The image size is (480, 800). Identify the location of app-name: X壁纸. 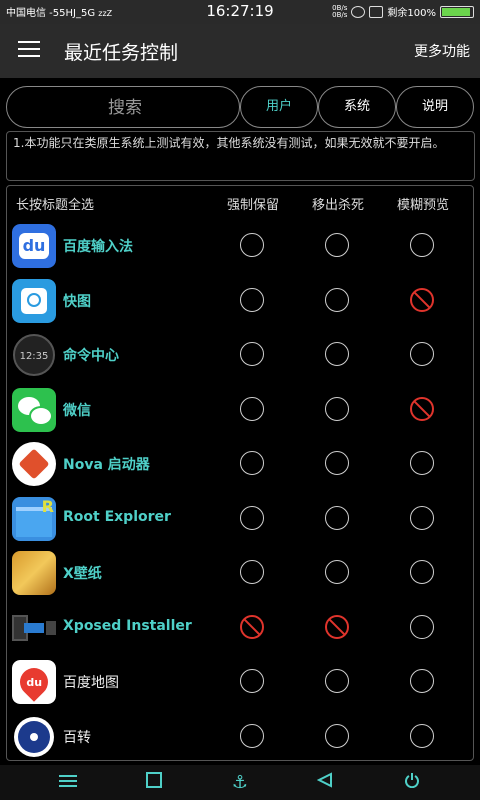
(82, 574).